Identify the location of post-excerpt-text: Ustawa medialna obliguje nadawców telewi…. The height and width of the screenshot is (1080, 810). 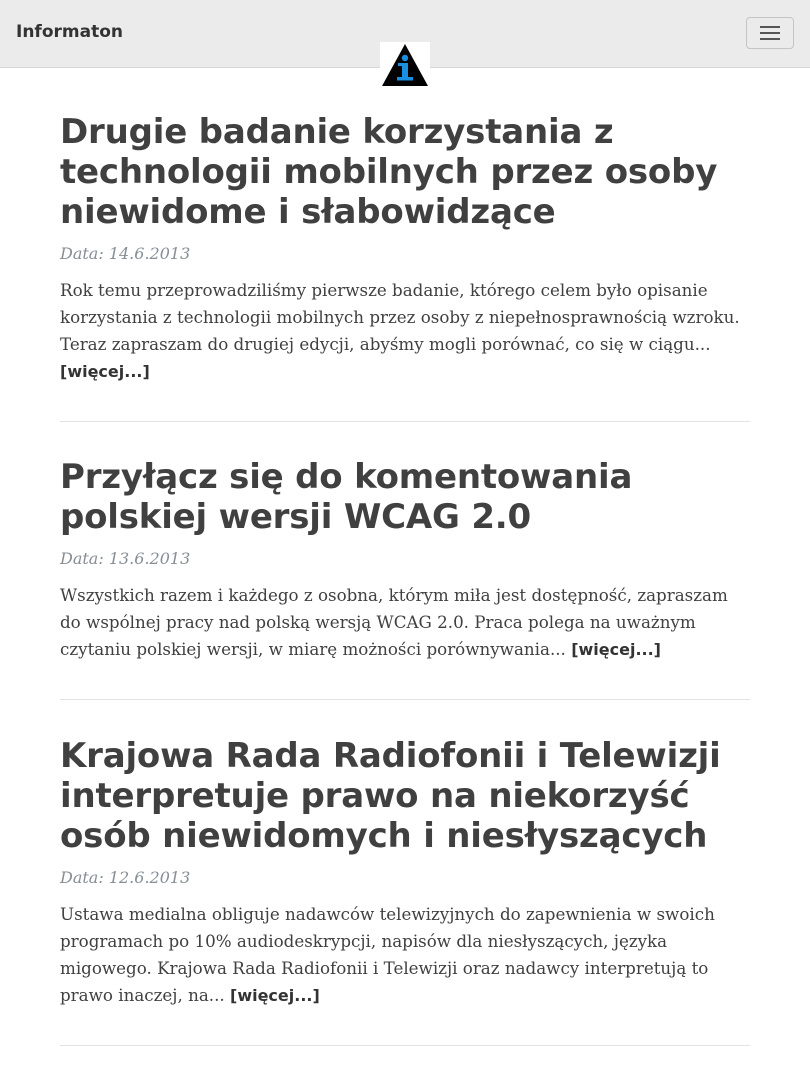
(387, 954).